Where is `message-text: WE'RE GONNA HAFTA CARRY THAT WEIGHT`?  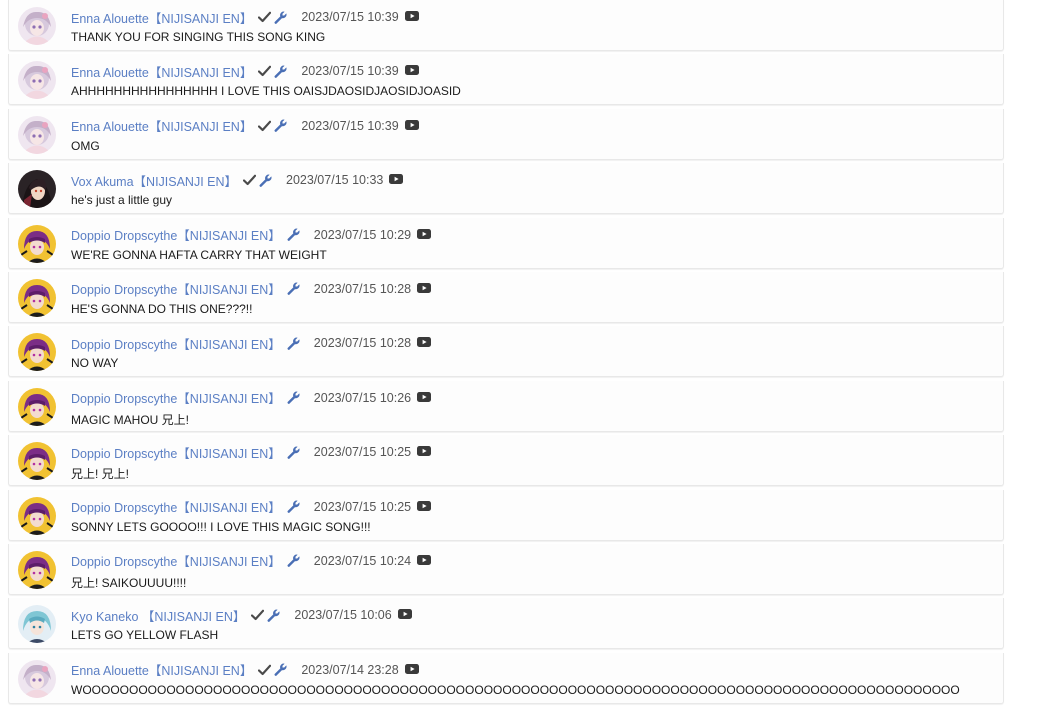 message-text: WE'RE GONNA HAFTA CARRY THAT WEIGHT is located at coordinates (199, 254).